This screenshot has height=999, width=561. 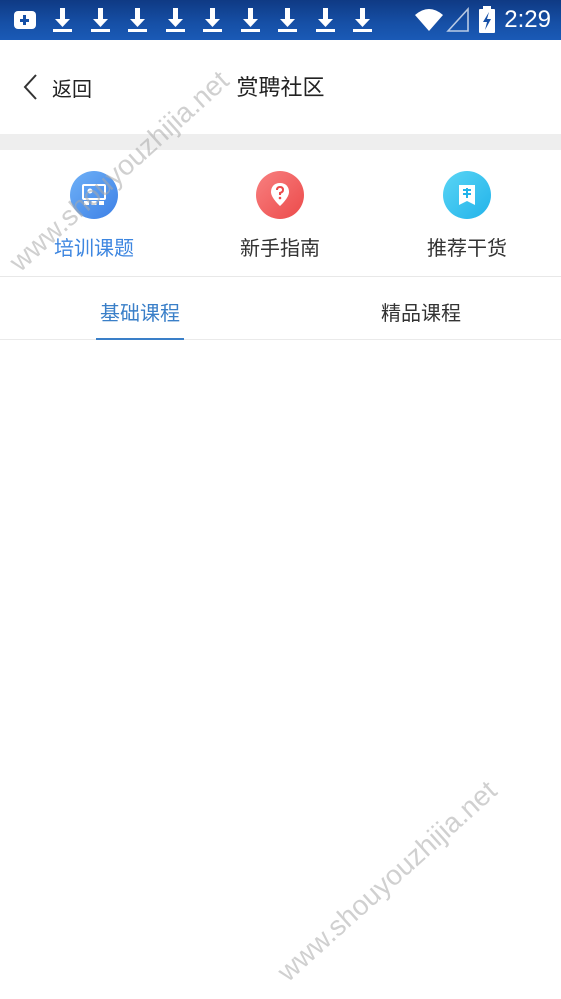 What do you see at coordinates (458, 19) in the screenshot?
I see `signal-icon` at bounding box center [458, 19].